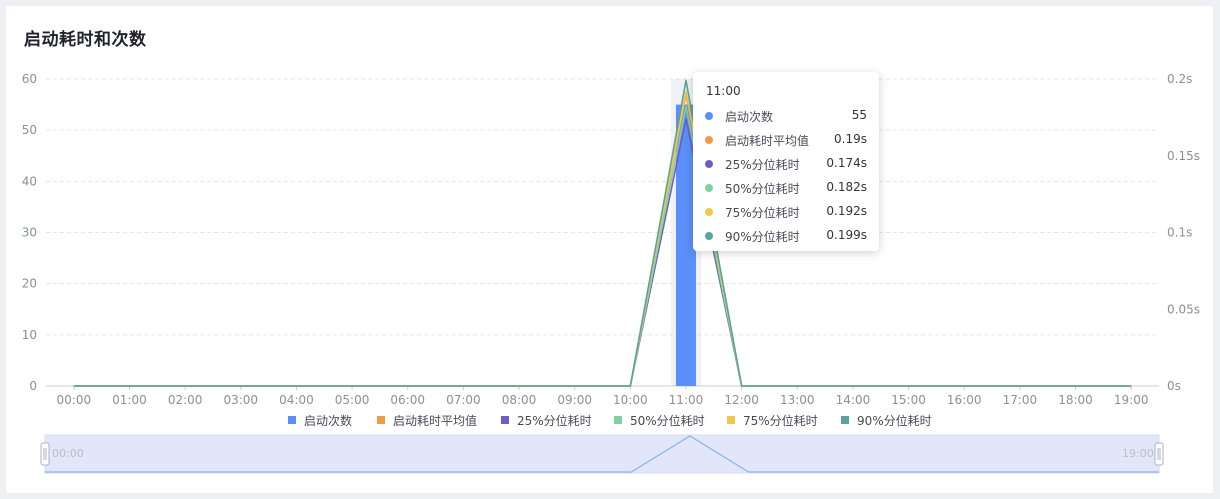 The height and width of the screenshot is (499, 1220). Describe the element at coordinates (846, 187) in the screenshot. I see `tooltip-value: 0.182s` at that location.